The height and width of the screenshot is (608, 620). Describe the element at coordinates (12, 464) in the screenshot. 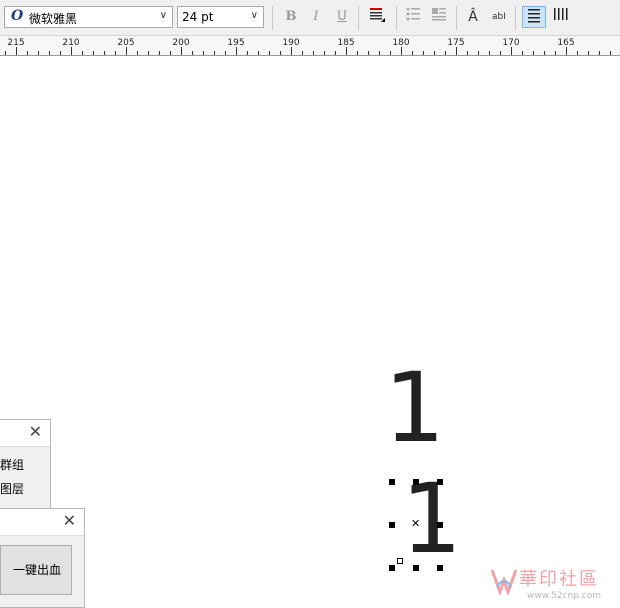

I see `panel-item-group: 群组` at that location.